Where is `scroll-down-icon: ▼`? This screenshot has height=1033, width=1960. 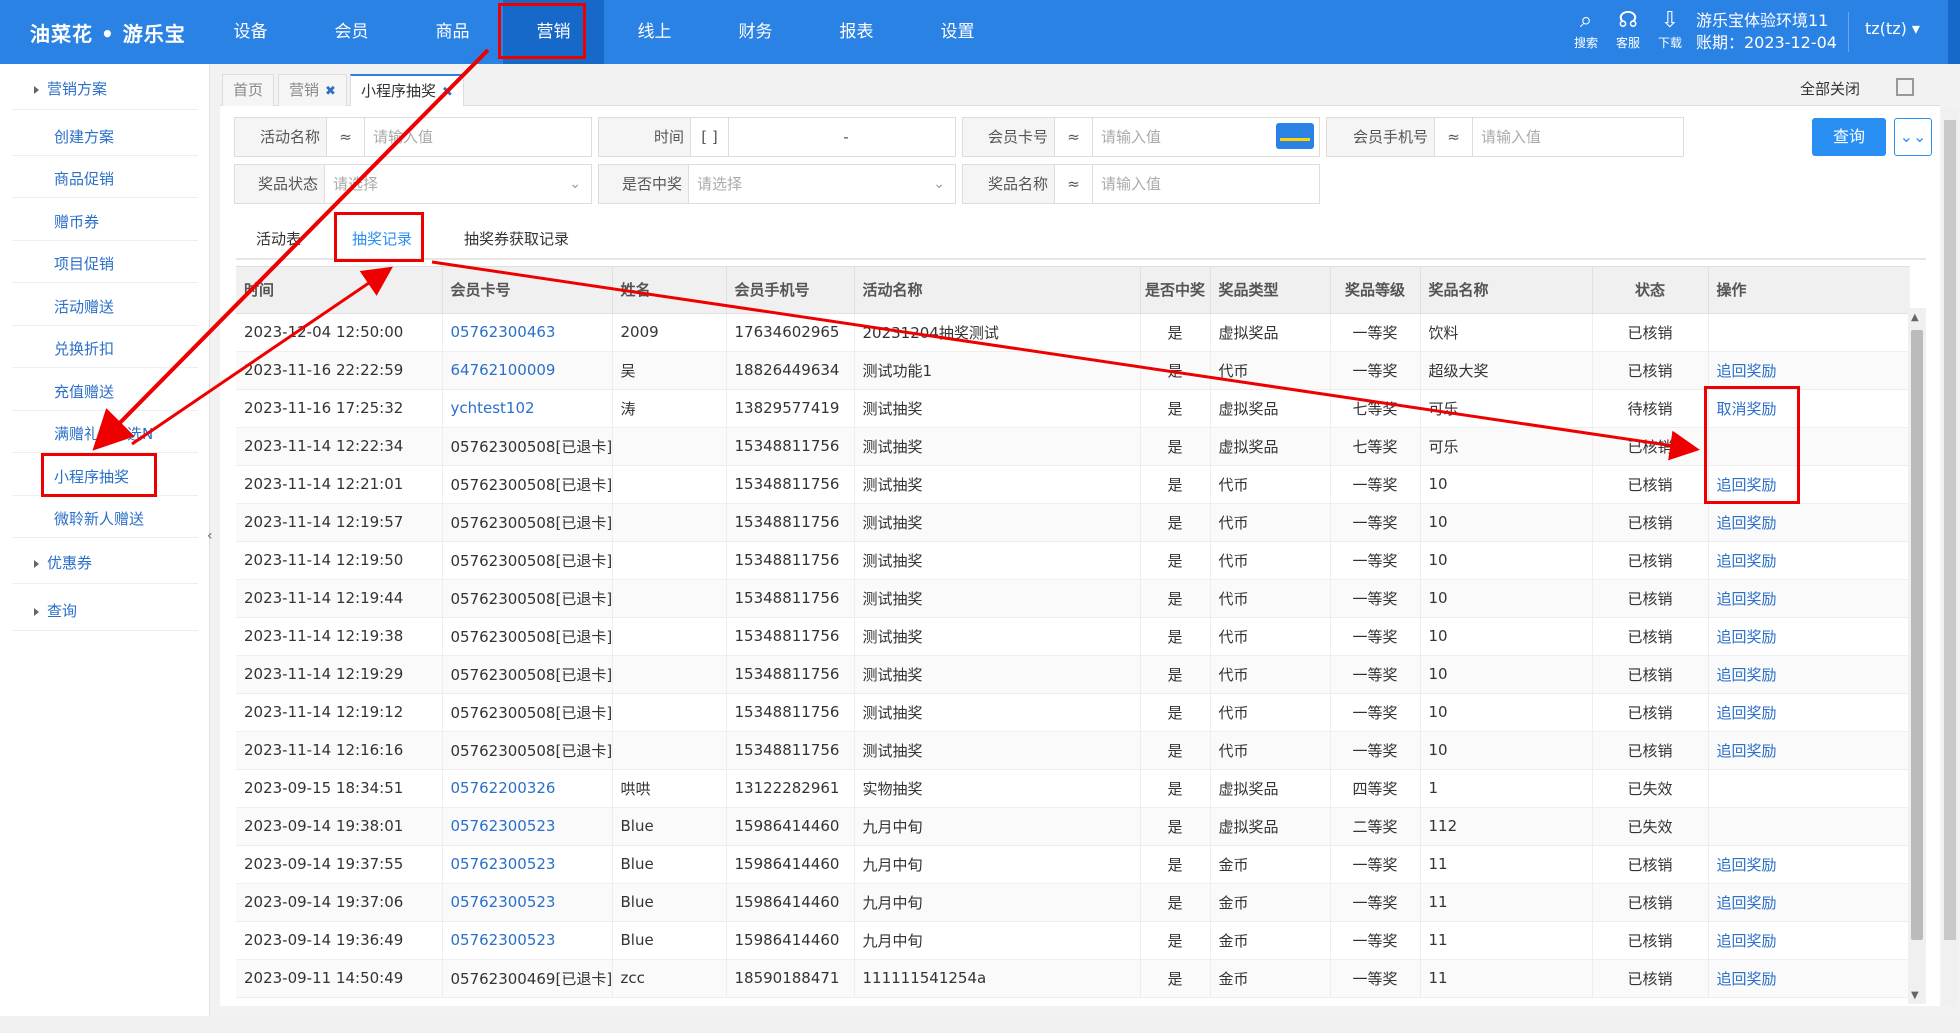 scroll-down-icon: ▼ is located at coordinates (1915, 995).